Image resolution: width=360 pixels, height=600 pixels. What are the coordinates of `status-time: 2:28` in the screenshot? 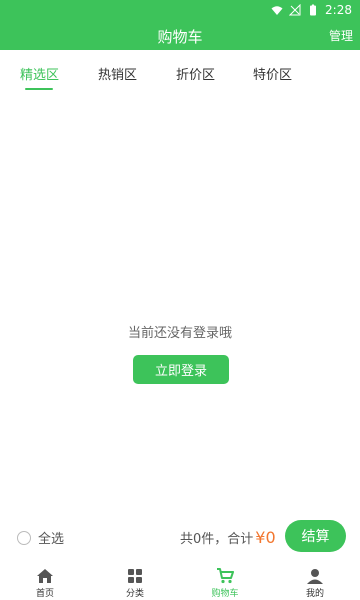 It's located at (338, 10).